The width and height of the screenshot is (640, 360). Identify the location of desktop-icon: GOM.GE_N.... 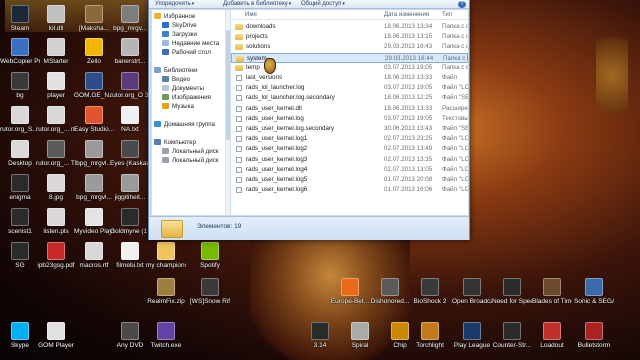
(94, 89).